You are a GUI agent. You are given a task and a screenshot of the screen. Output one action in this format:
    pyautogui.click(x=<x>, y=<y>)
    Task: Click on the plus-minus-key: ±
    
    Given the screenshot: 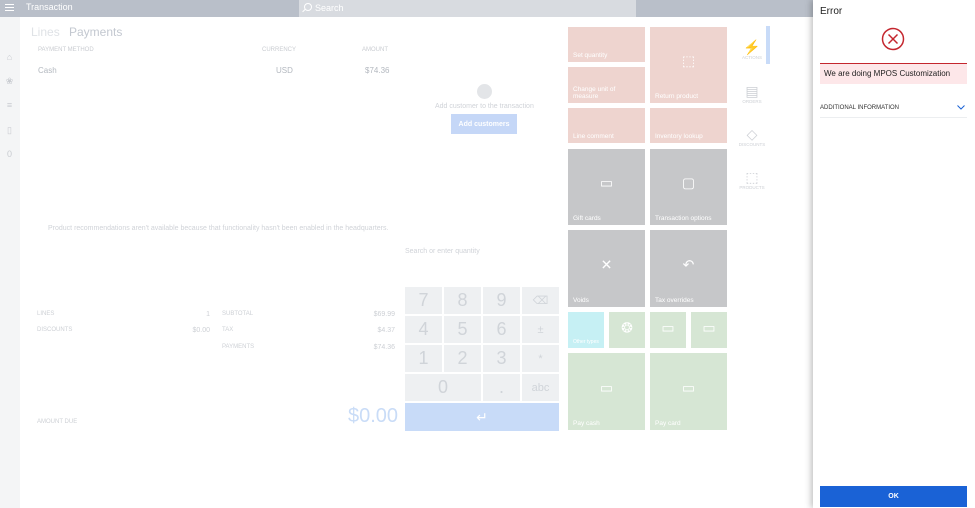 What is the action you would take?
    pyautogui.click(x=540, y=329)
    